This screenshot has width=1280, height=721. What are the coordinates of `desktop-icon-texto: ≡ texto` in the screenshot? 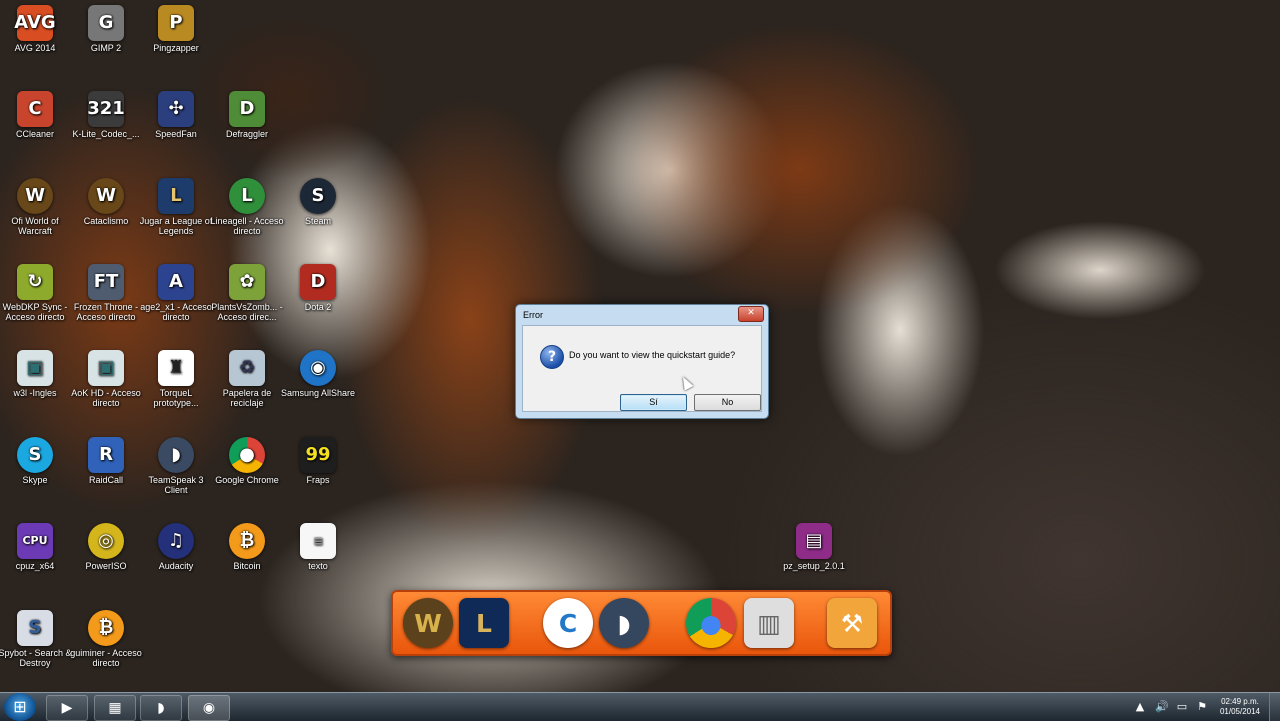 It's located at (318, 547).